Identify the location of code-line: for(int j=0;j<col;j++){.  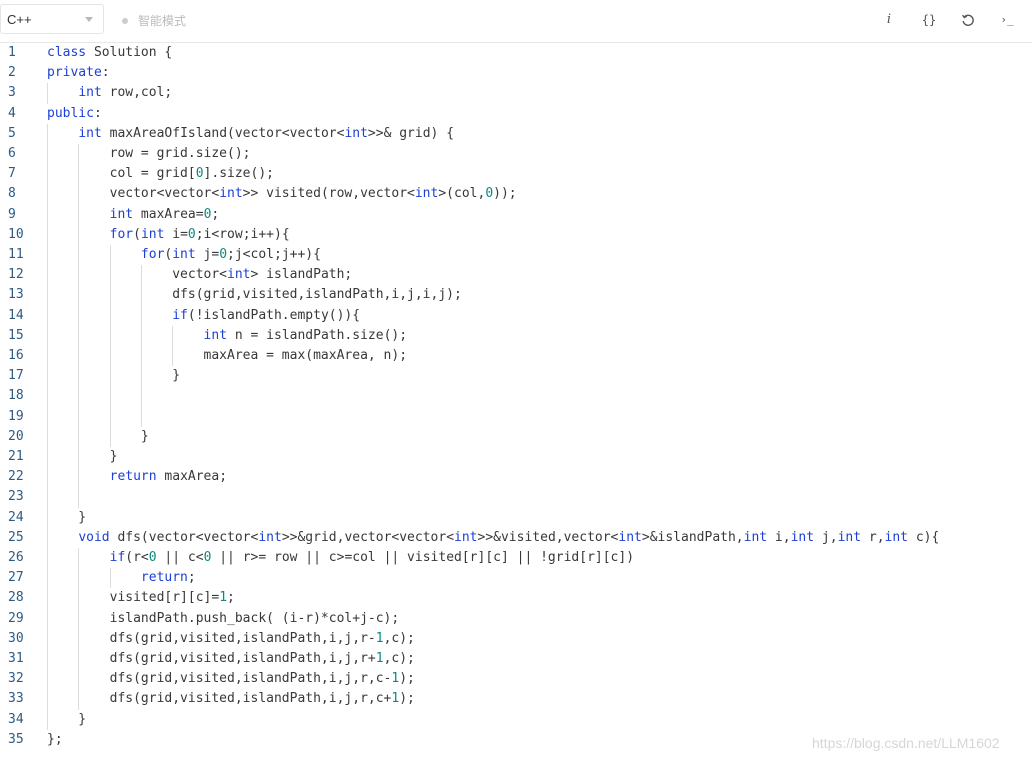
(184, 255).